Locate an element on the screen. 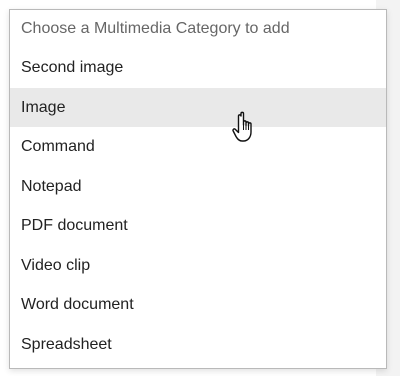  option-second-image: Second image is located at coordinates (198, 68).